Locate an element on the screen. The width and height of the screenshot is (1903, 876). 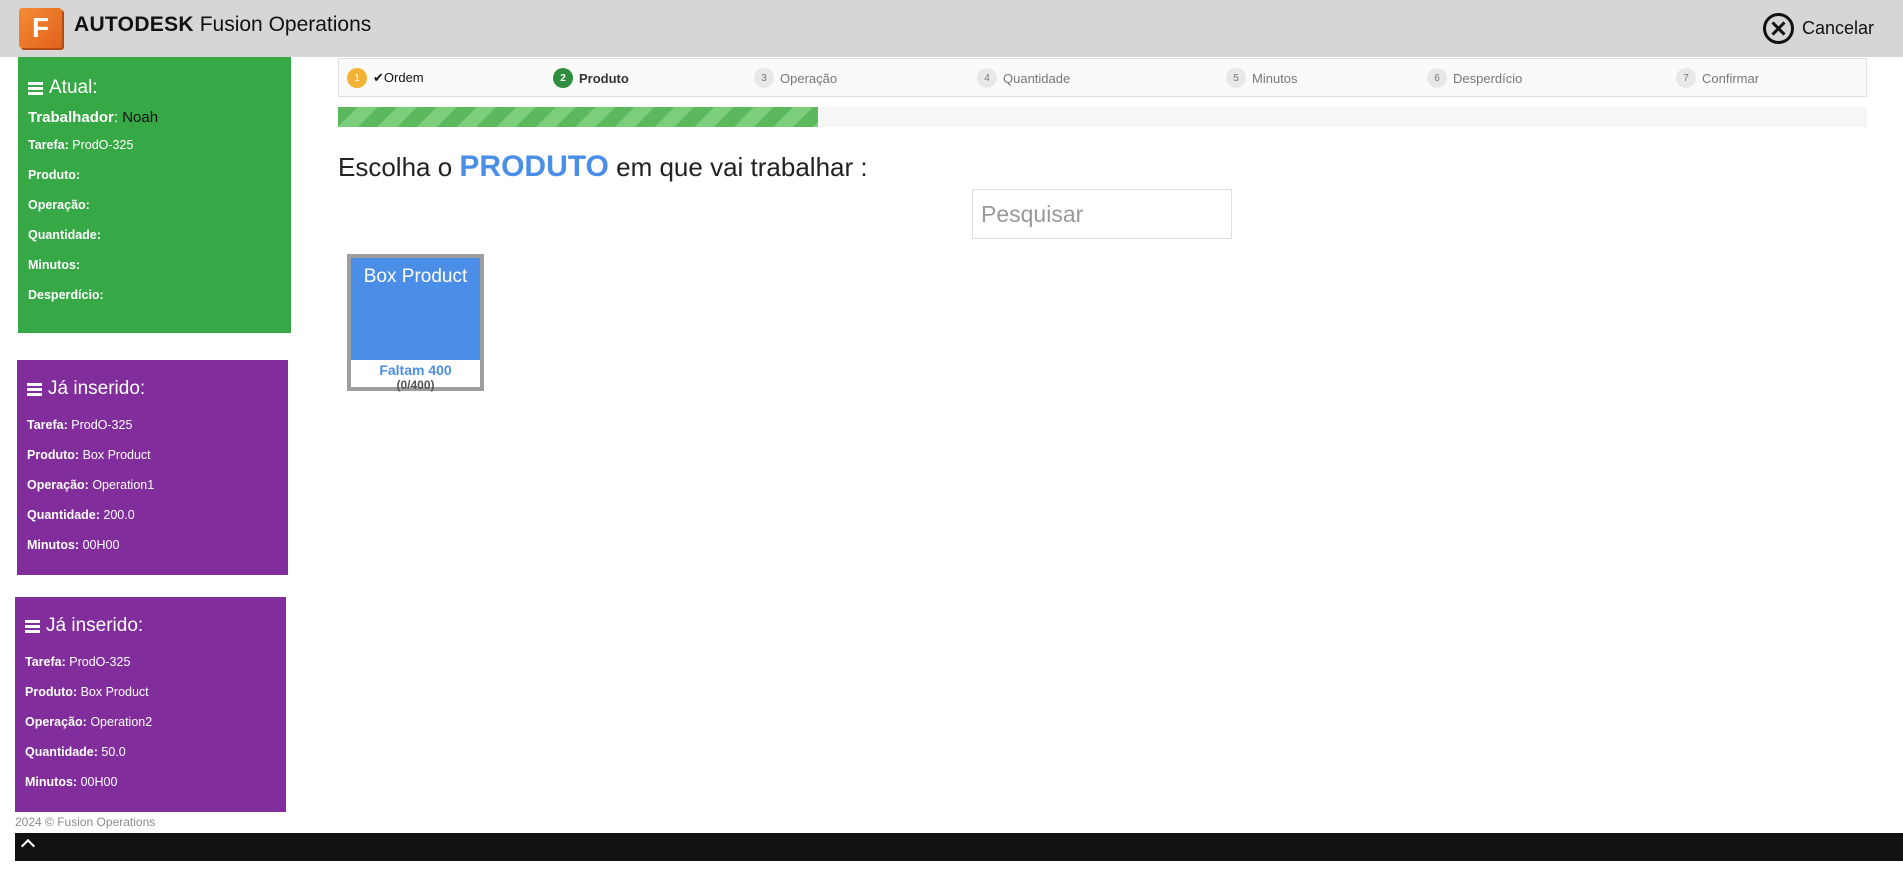
step-label: Confirmar is located at coordinates (1731, 78).